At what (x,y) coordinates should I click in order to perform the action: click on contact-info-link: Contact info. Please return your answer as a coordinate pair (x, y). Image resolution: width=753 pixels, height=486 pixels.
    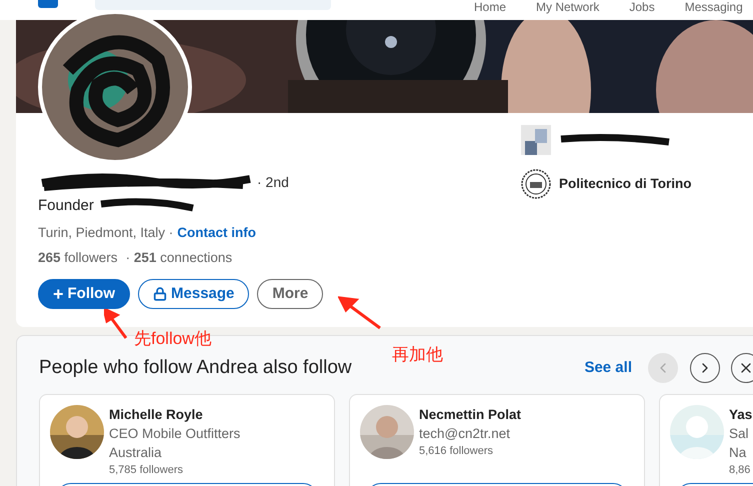
    Looking at the image, I should click on (216, 232).